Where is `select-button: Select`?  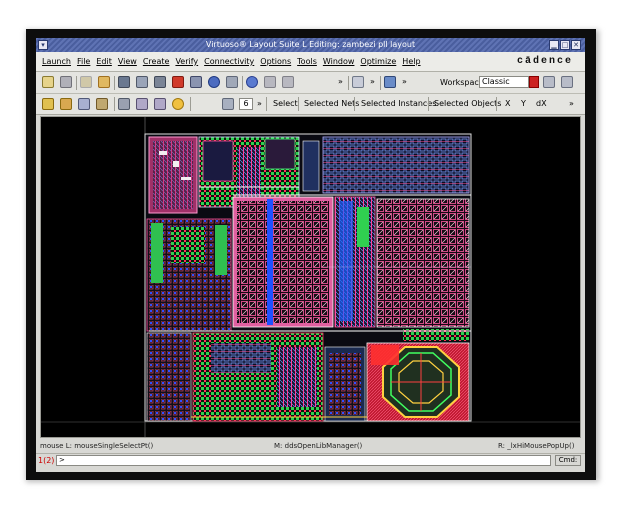
select-button: Select is located at coordinates (285, 104).